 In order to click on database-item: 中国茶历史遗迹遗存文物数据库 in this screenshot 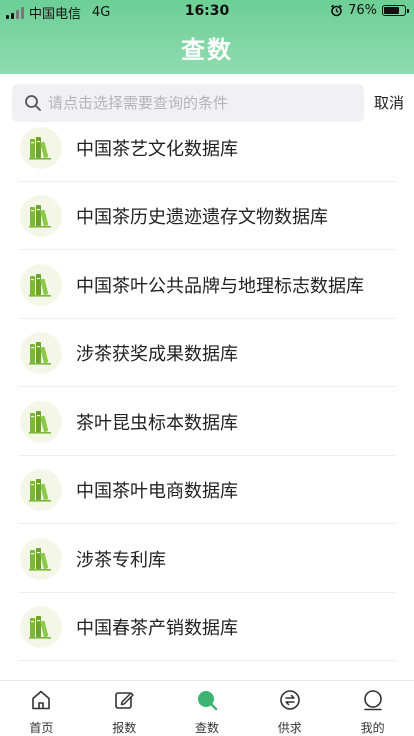, I will do `click(207, 216)`.